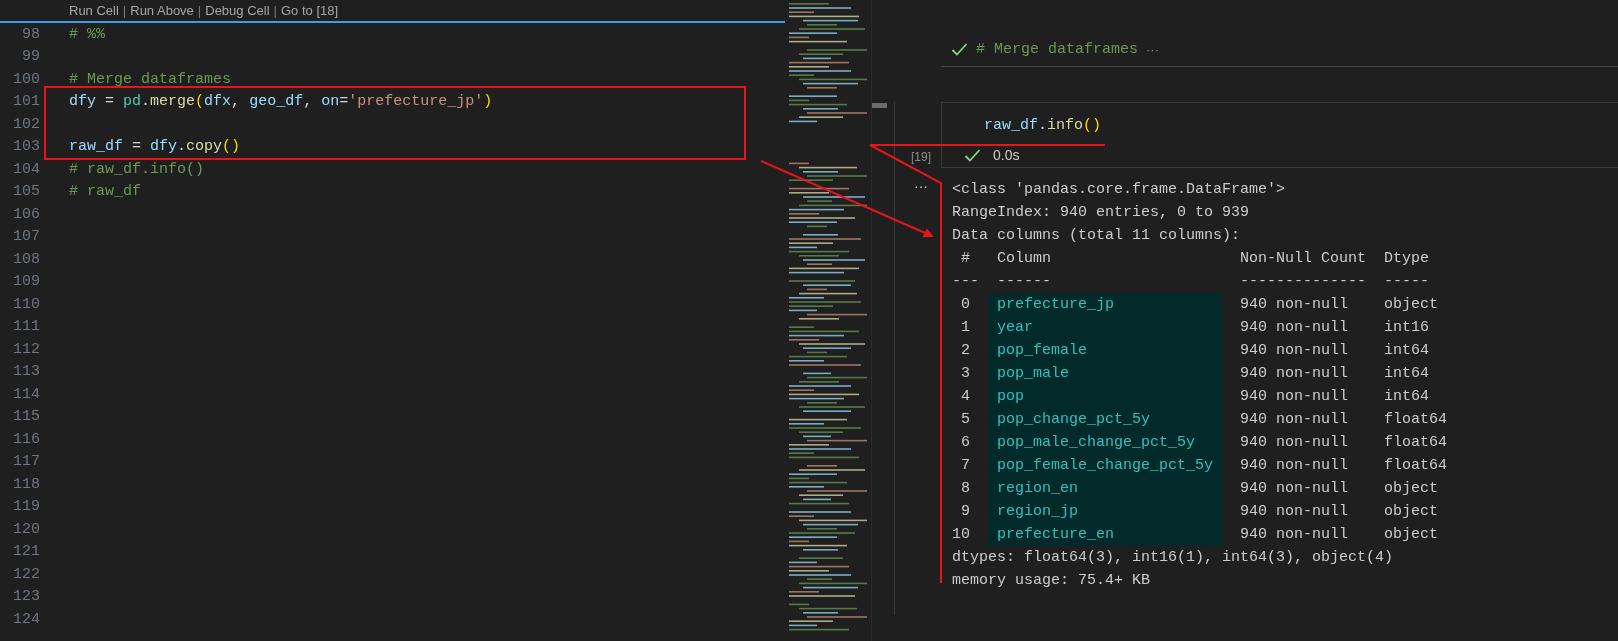 This screenshot has height=641, width=1618. I want to click on execution-count: [19], so click(921, 157).